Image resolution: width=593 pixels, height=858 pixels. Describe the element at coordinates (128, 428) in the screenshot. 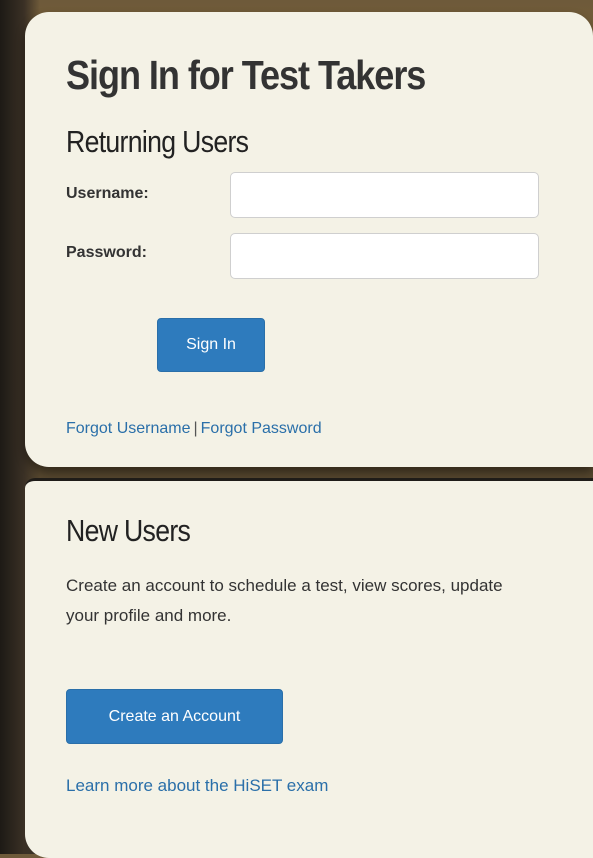

I see `forgot-username-link: Forgot Username` at that location.